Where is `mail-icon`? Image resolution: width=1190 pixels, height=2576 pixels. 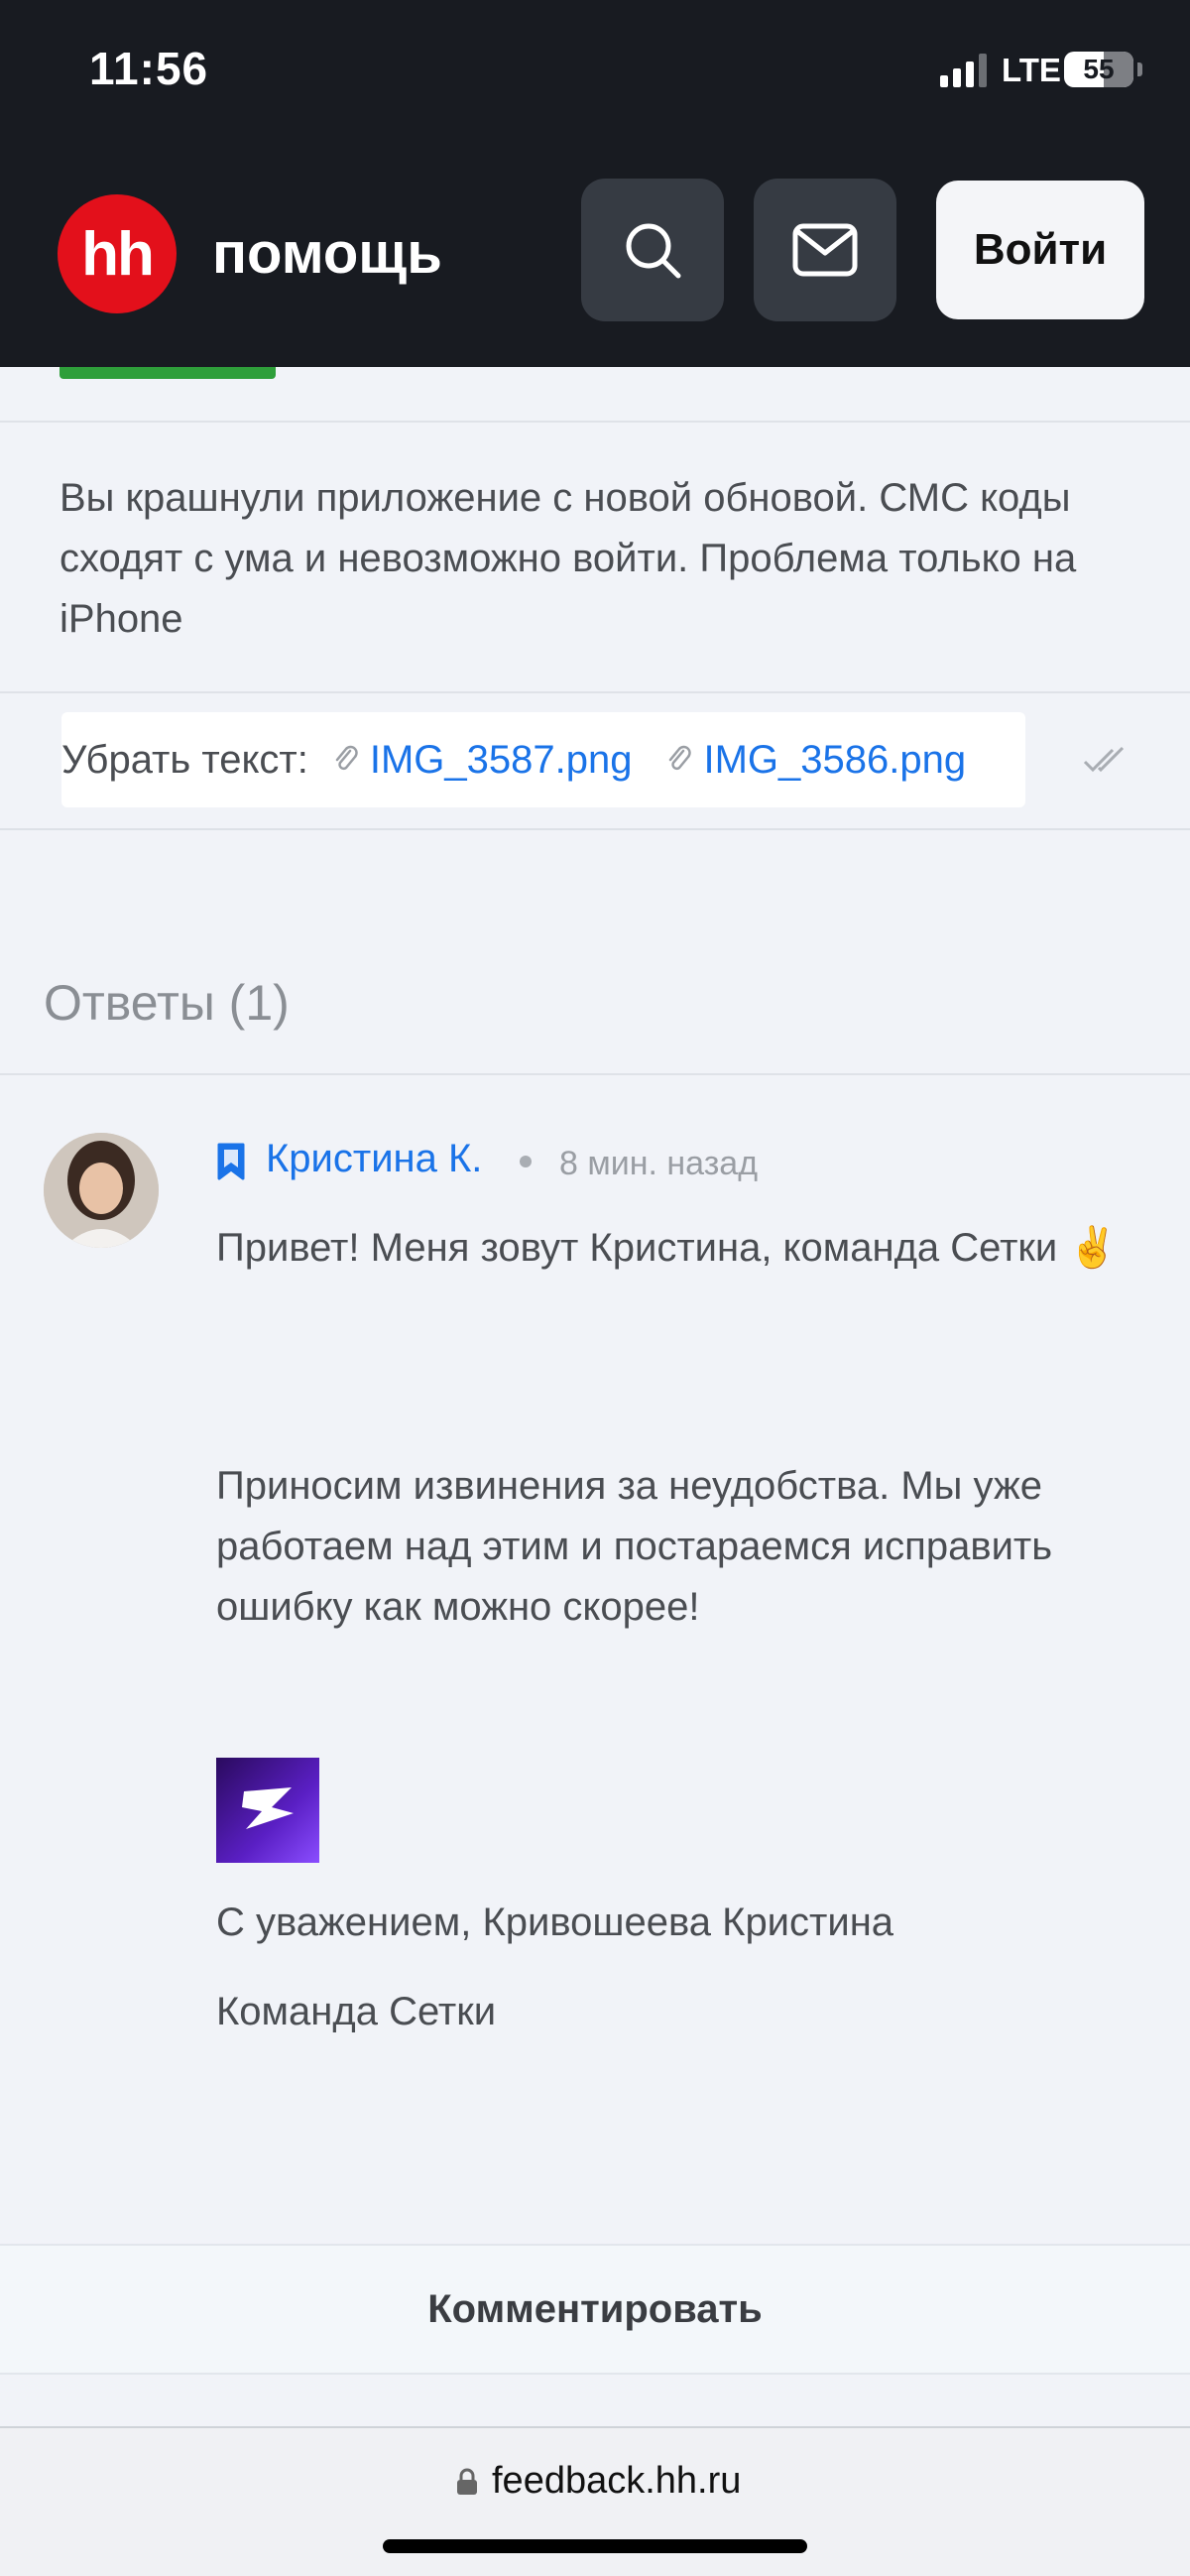 mail-icon is located at coordinates (825, 250).